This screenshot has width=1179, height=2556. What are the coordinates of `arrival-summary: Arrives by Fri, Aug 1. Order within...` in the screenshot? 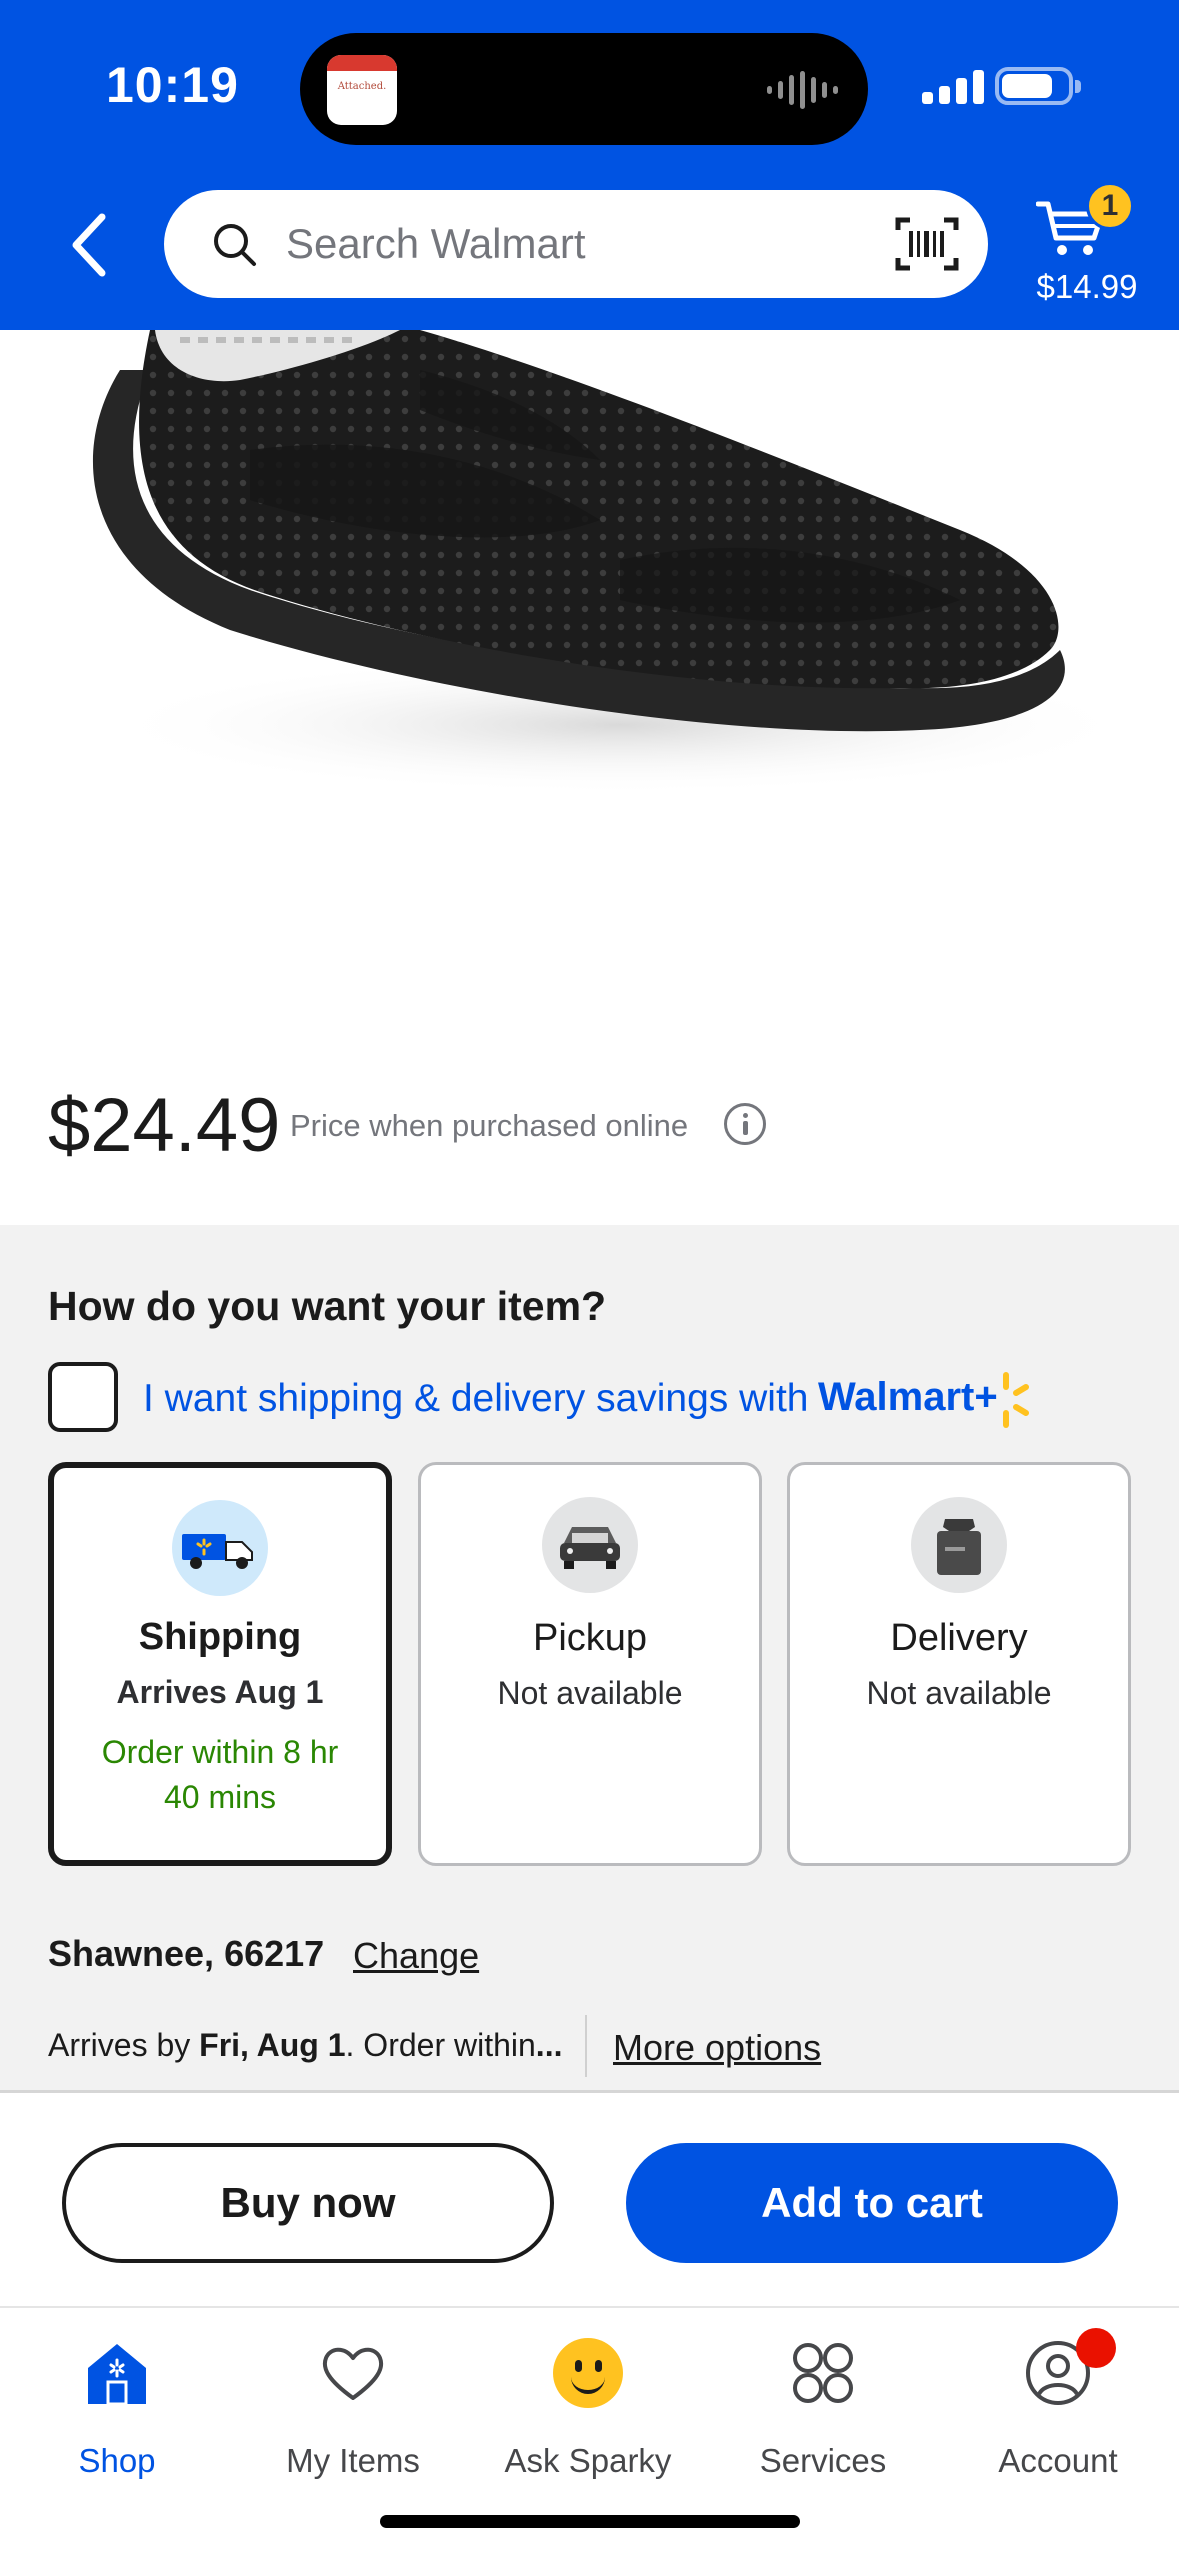 It's located at (308, 2045).